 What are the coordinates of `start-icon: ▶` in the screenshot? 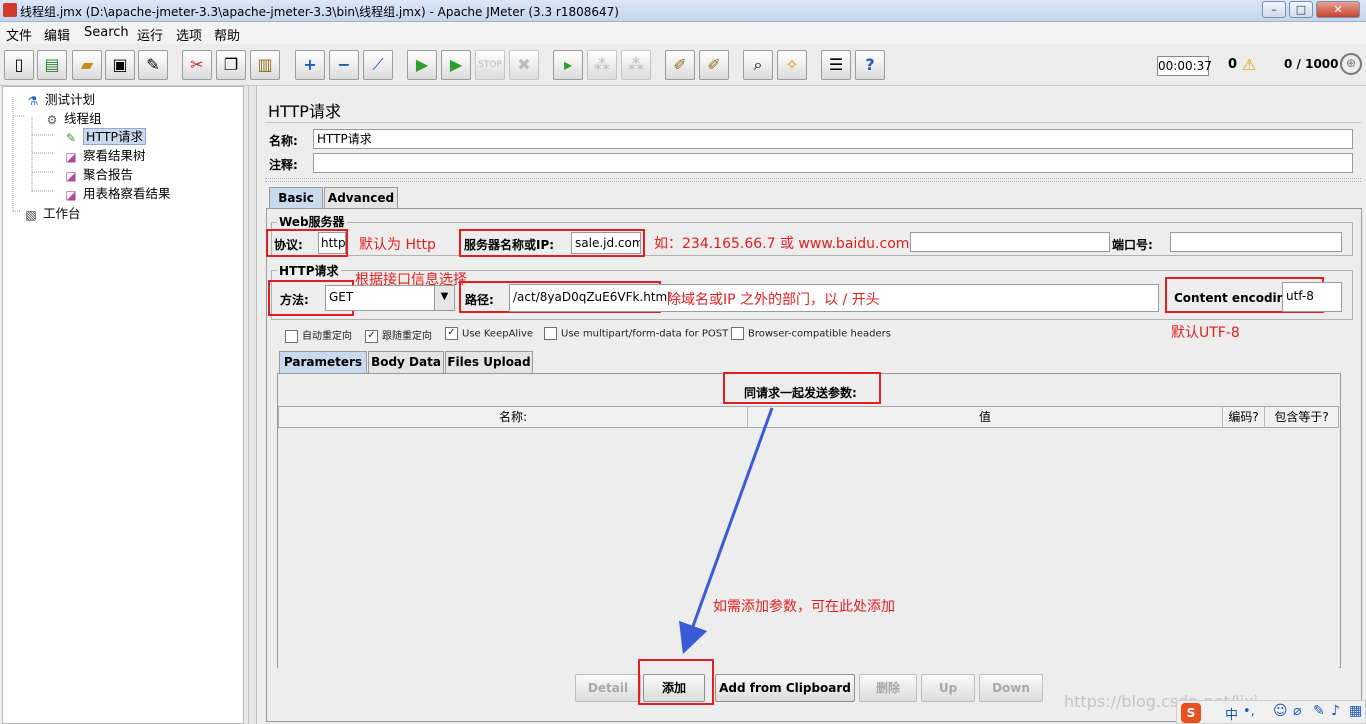 It's located at (422, 65).